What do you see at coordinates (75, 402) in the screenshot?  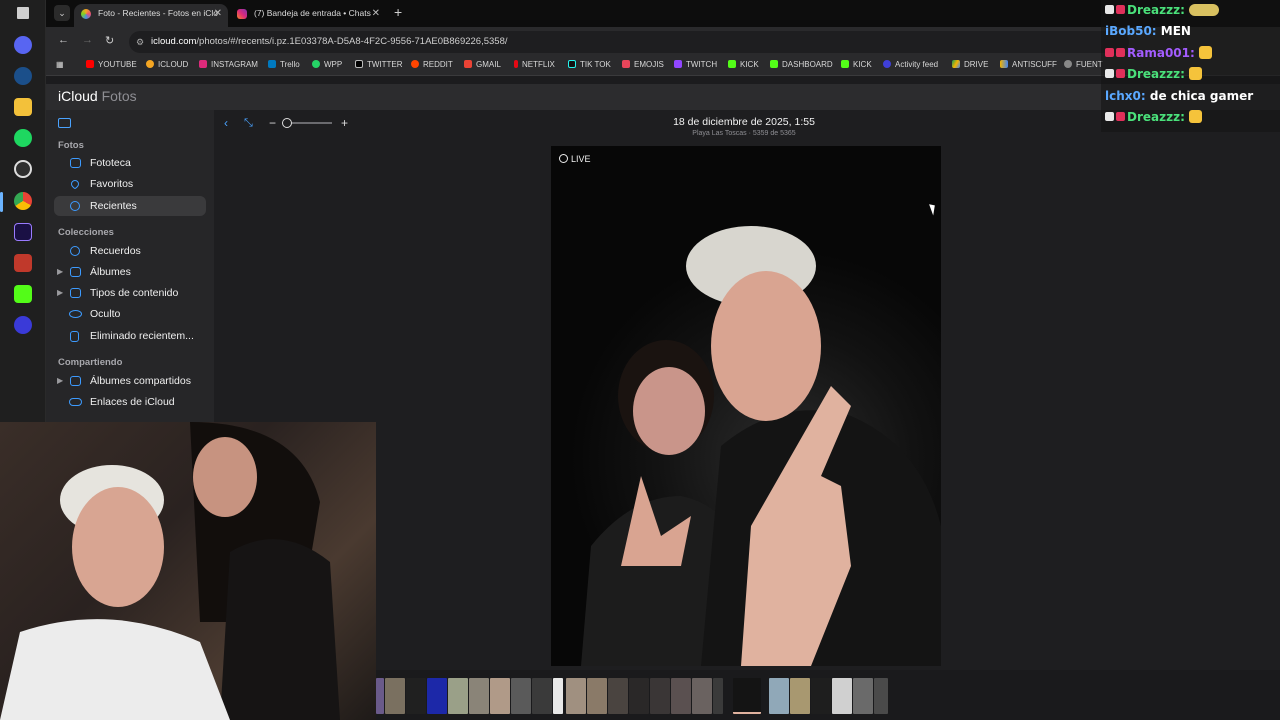 I see `icloud-link-icon` at bounding box center [75, 402].